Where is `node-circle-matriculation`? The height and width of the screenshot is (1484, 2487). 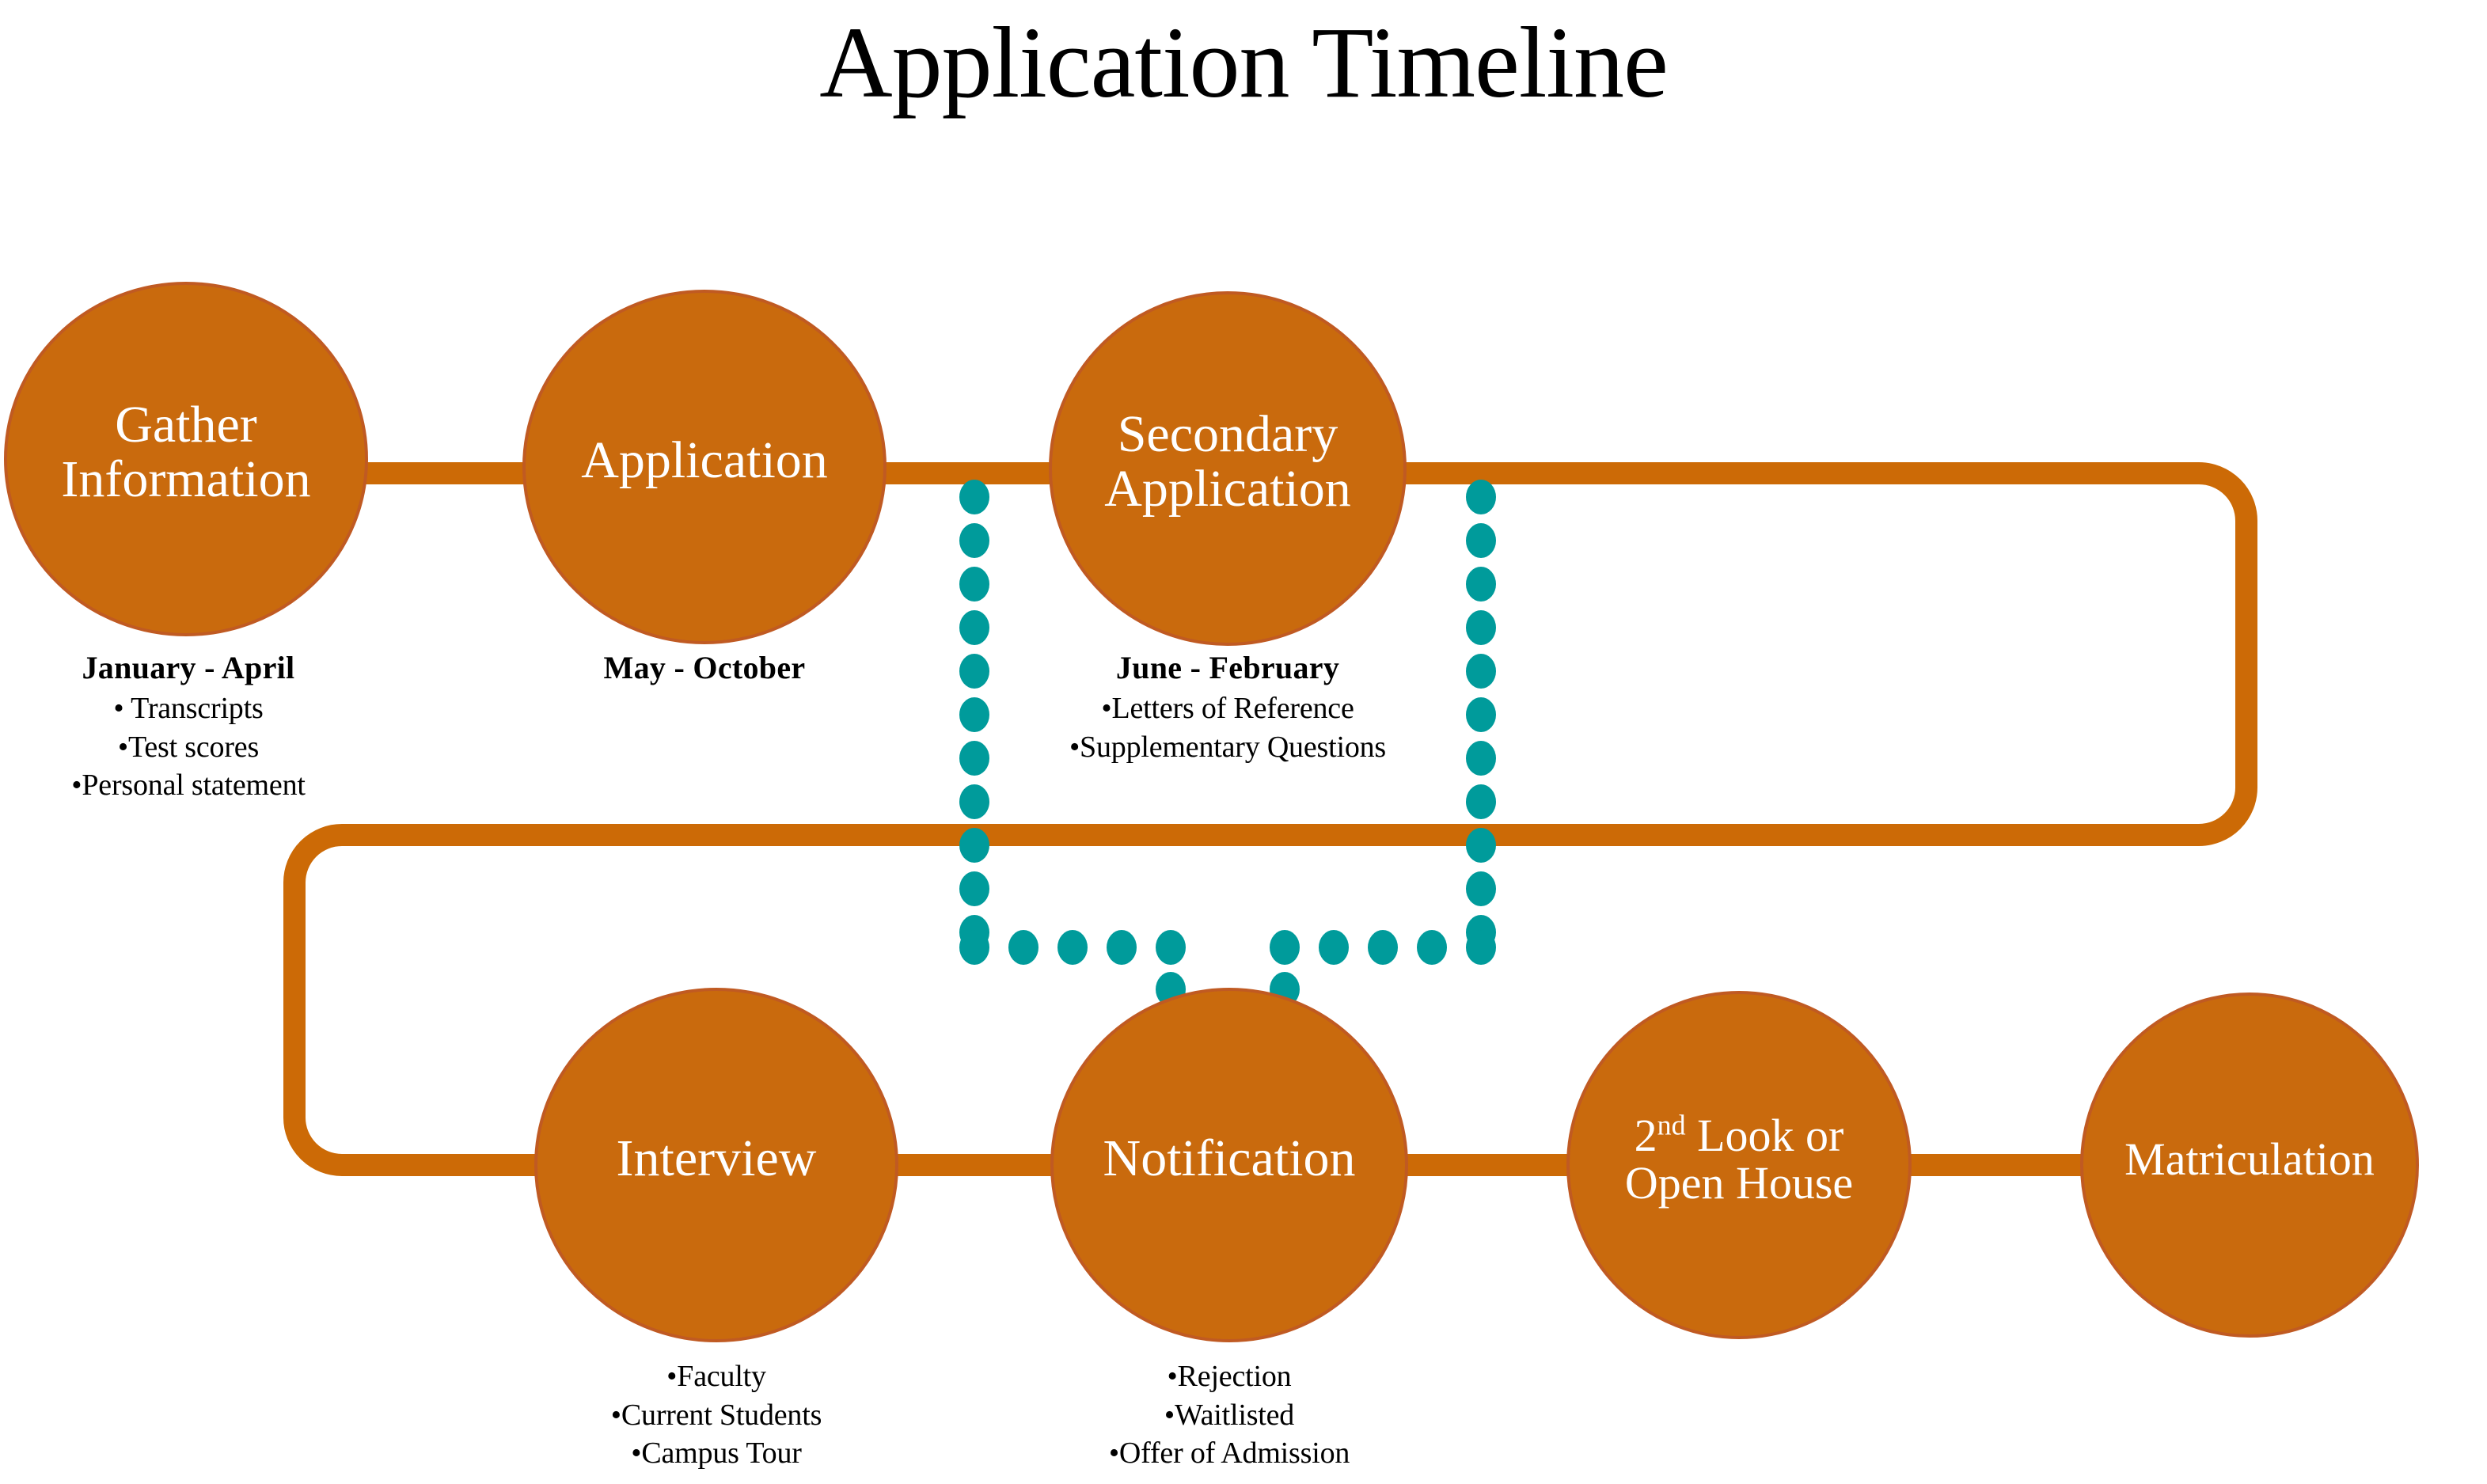 node-circle-matriculation is located at coordinates (2249, 1165).